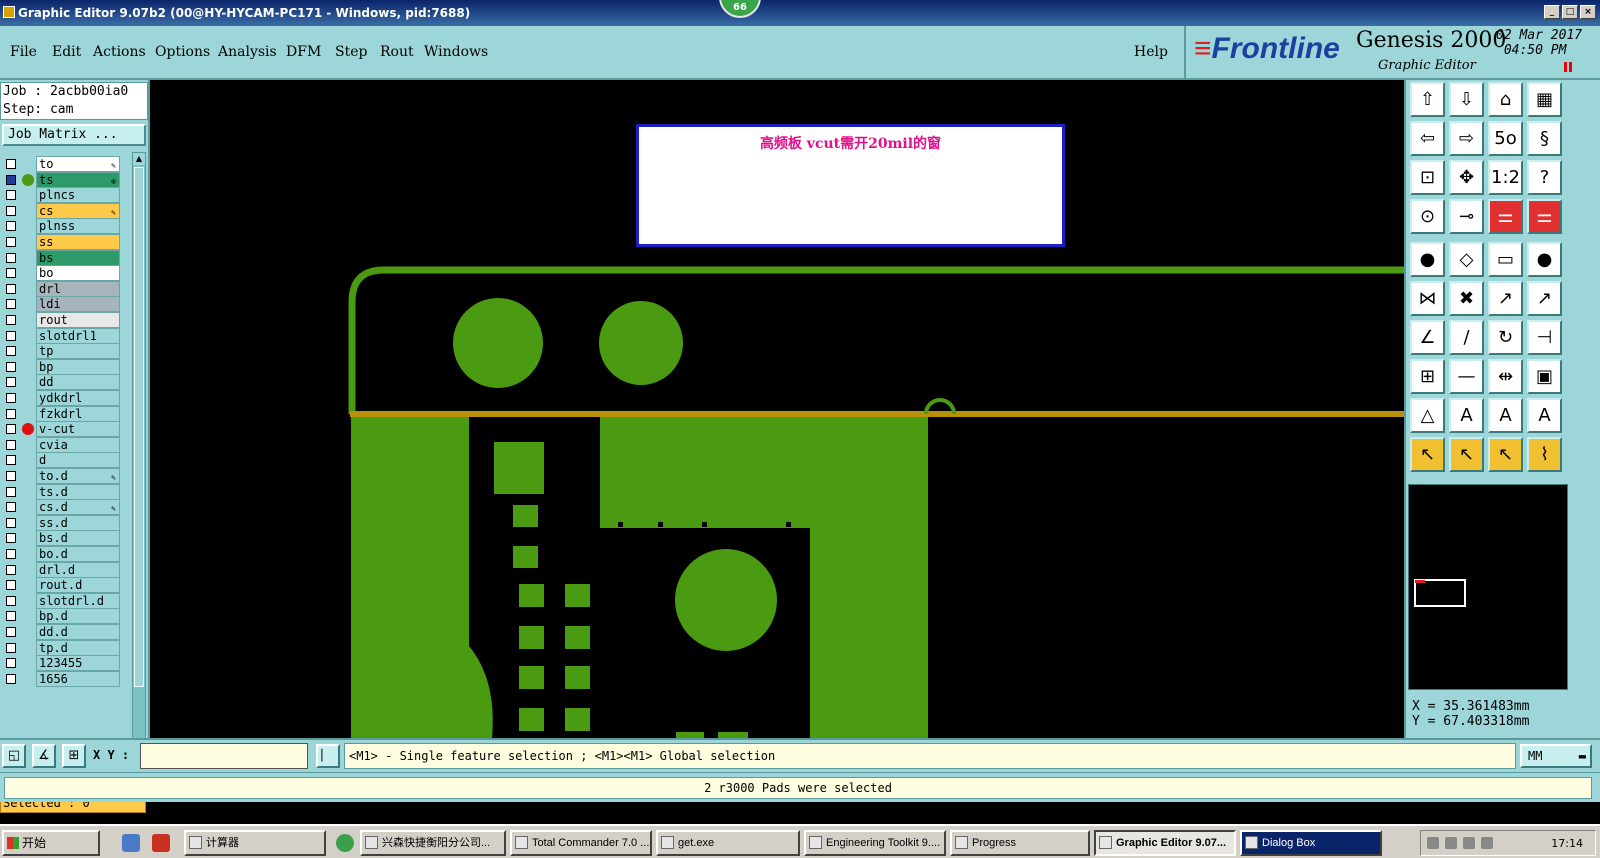  What do you see at coordinates (61, 632) in the screenshot?
I see `layer-row: dd.d` at bounding box center [61, 632].